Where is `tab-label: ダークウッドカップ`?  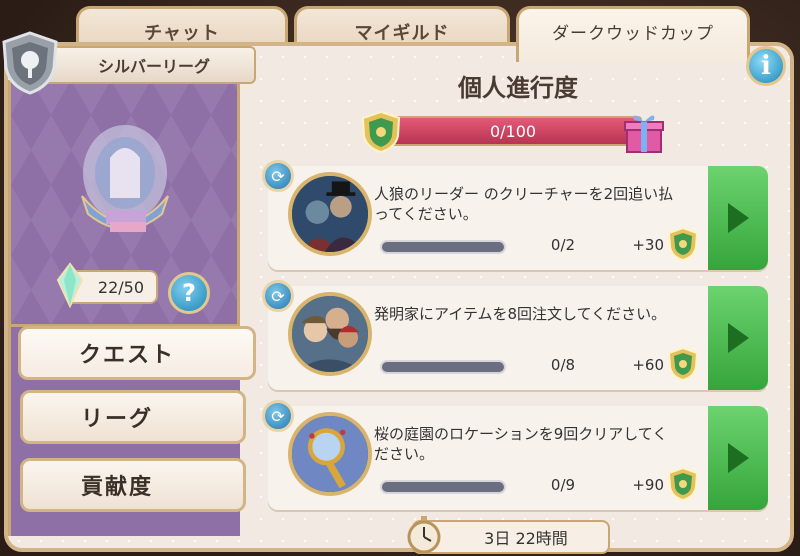
tab-label: ダークウッドカップ is located at coordinates (633, 34).